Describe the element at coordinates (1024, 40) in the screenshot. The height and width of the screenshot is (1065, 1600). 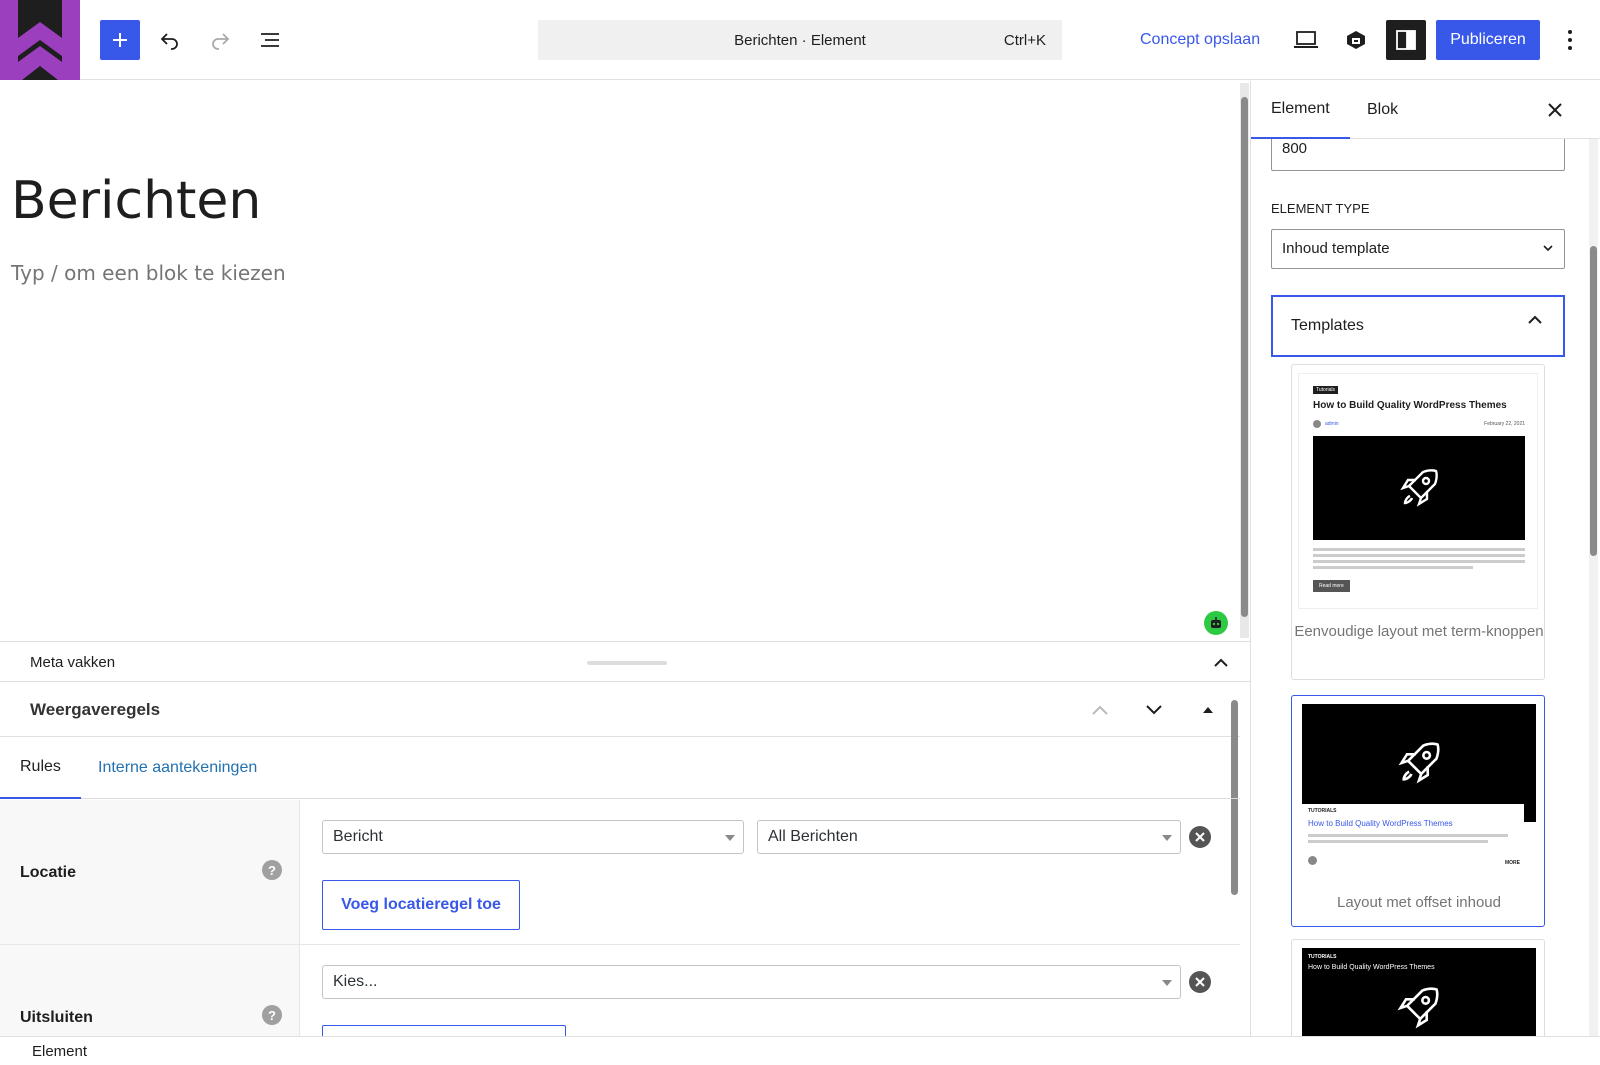
I see `command-bar-shortcut: Ctrl+K` at that location.